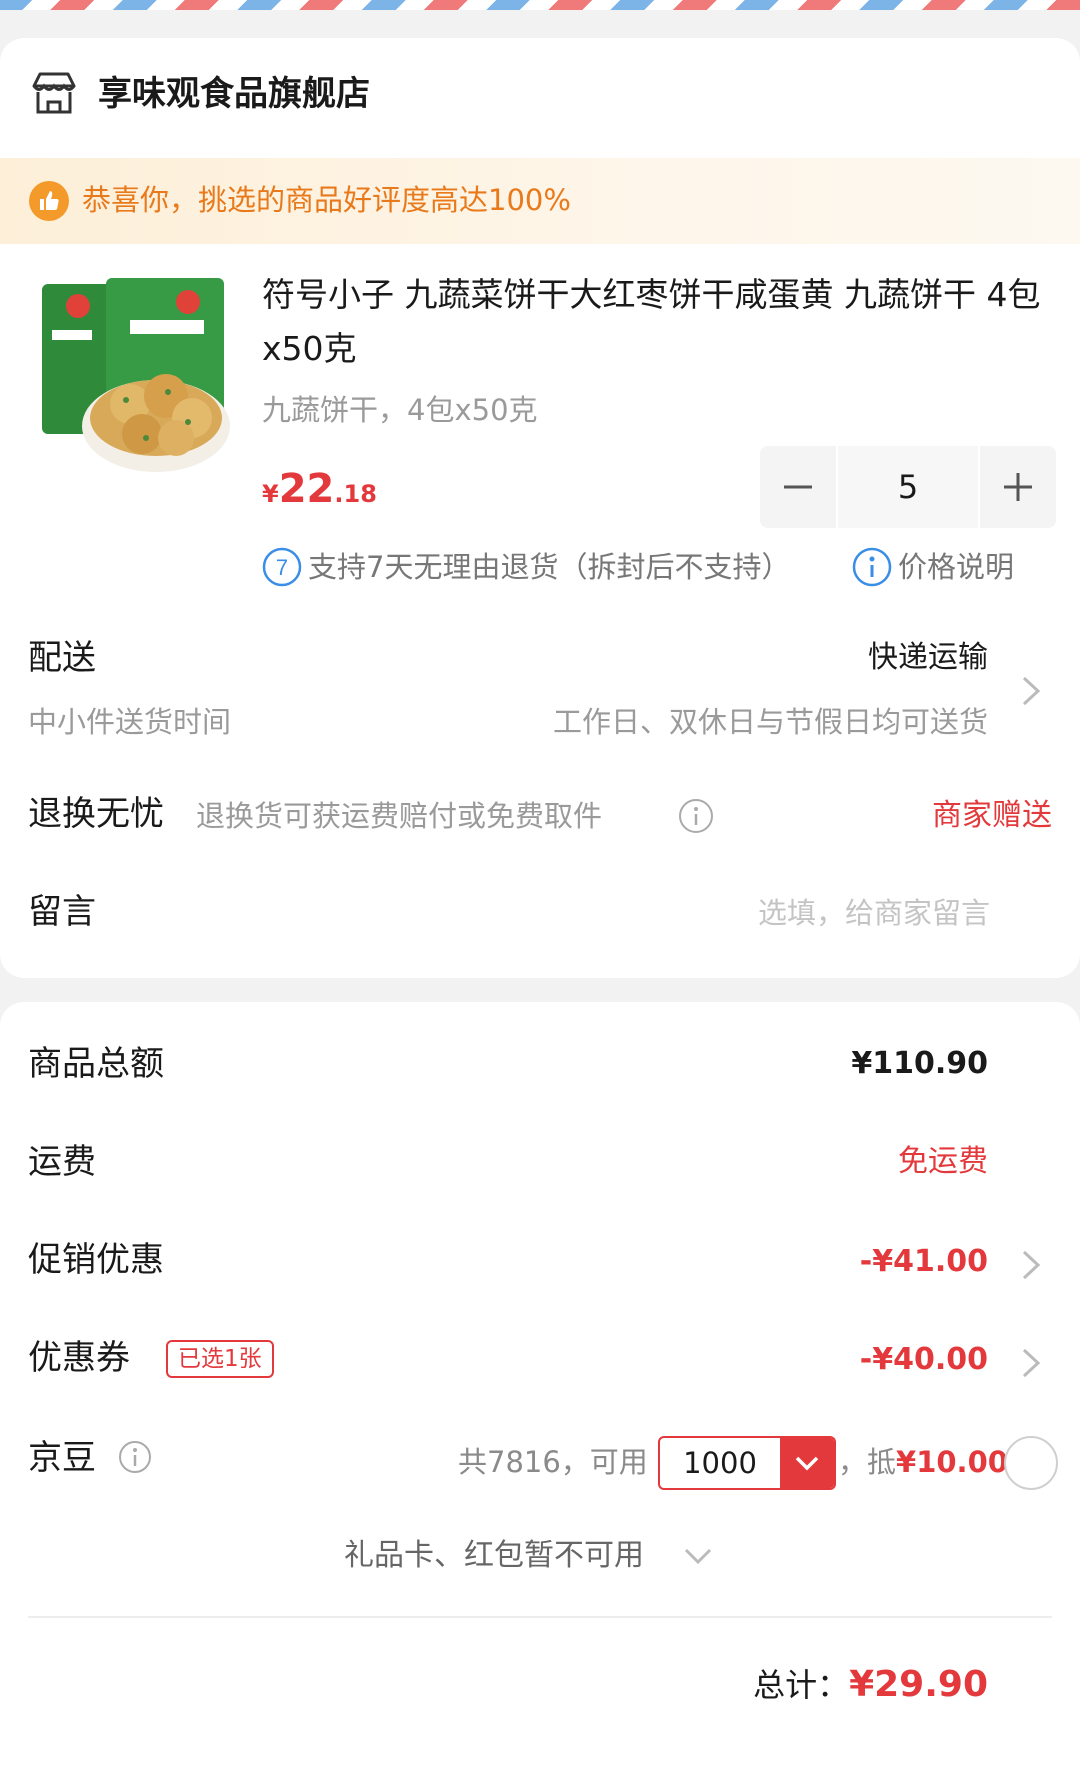  I want to click on product-title: 符号小子 九蔬菜饼干大红枣饼干咸蛋黄 九蔬饼干 4包x50克, so click(657, 322).